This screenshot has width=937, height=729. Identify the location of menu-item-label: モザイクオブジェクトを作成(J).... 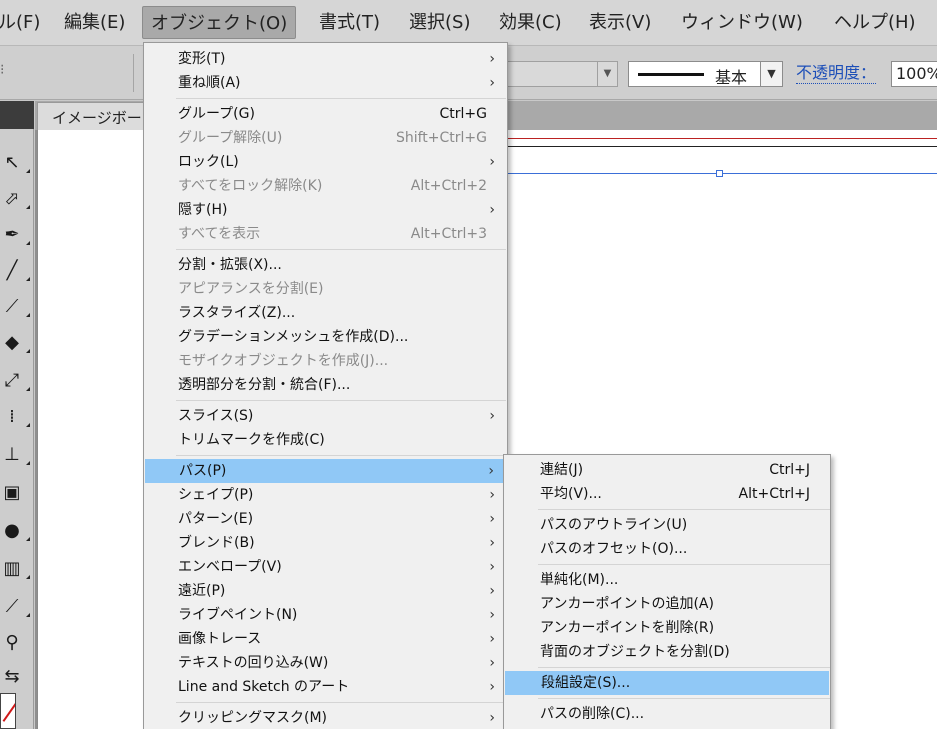
(283, 361).